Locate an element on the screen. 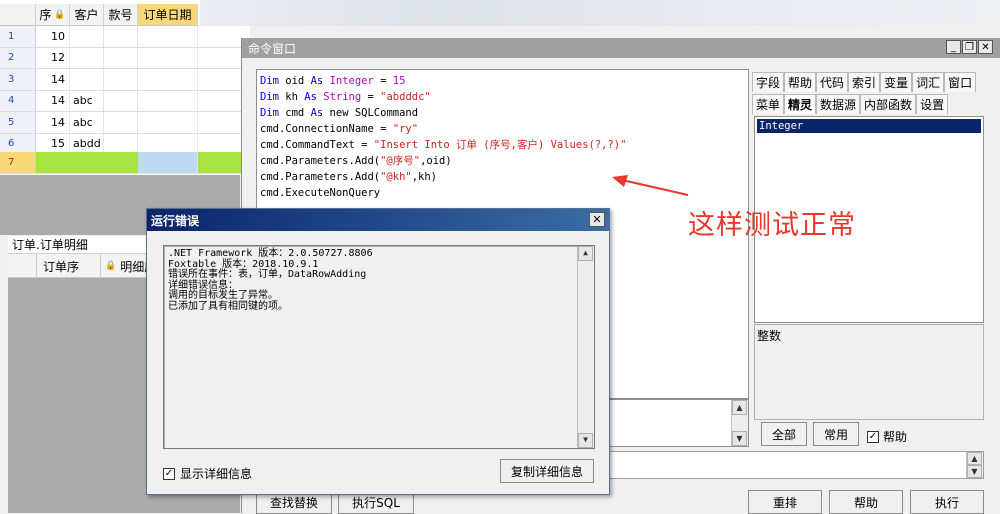 This screenshot has width=1000, height=514. dialog-title: 运行错误 is located at coordinates (175, 220).